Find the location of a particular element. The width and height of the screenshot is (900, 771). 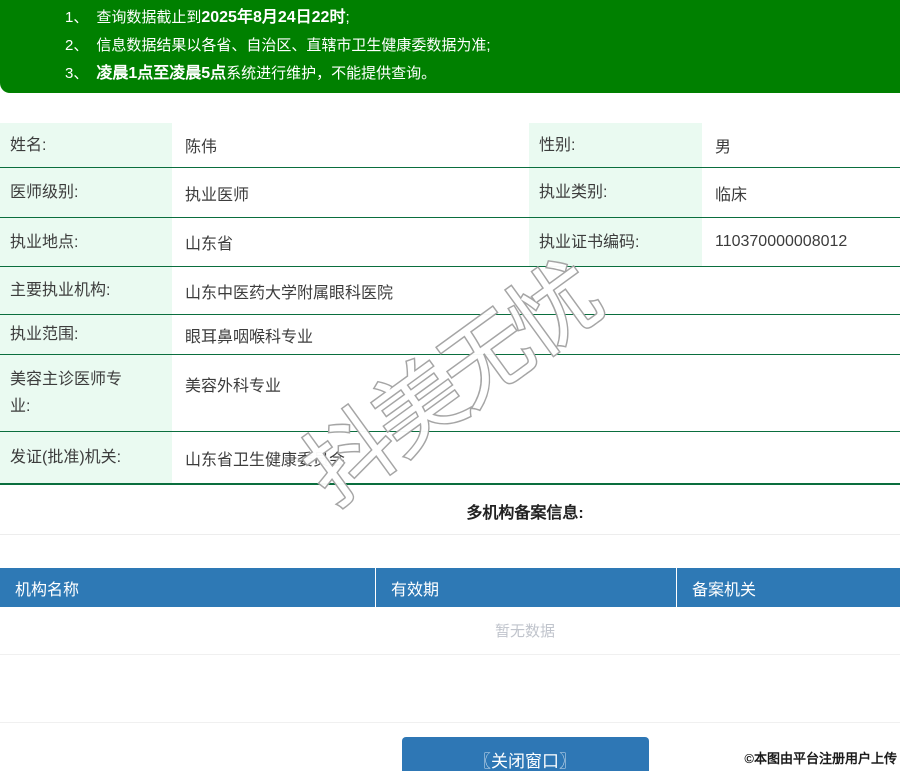

field-value-location: 山东省 is located at coordinates (209, 244).